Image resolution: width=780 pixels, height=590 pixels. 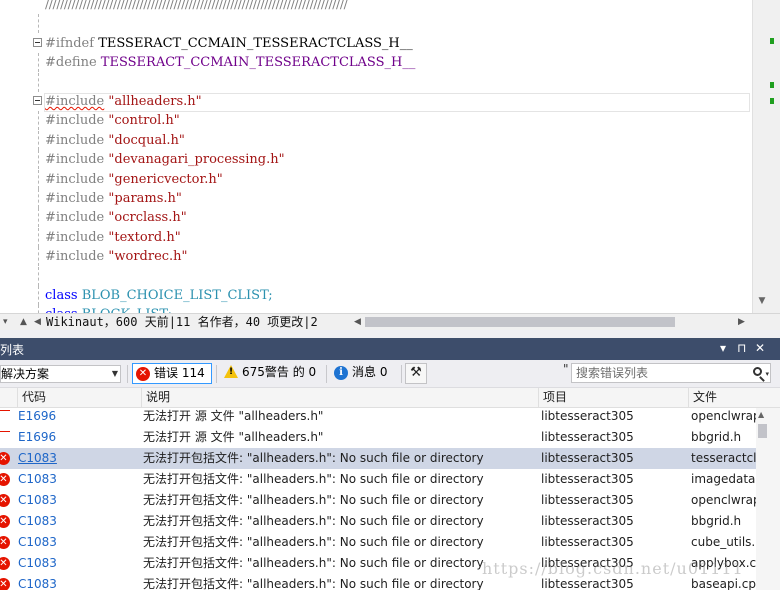 What do you see at coordinates (6, 409) in the screenshot?
I see `intellisense-error-icon` at bounding box center [6, 409].